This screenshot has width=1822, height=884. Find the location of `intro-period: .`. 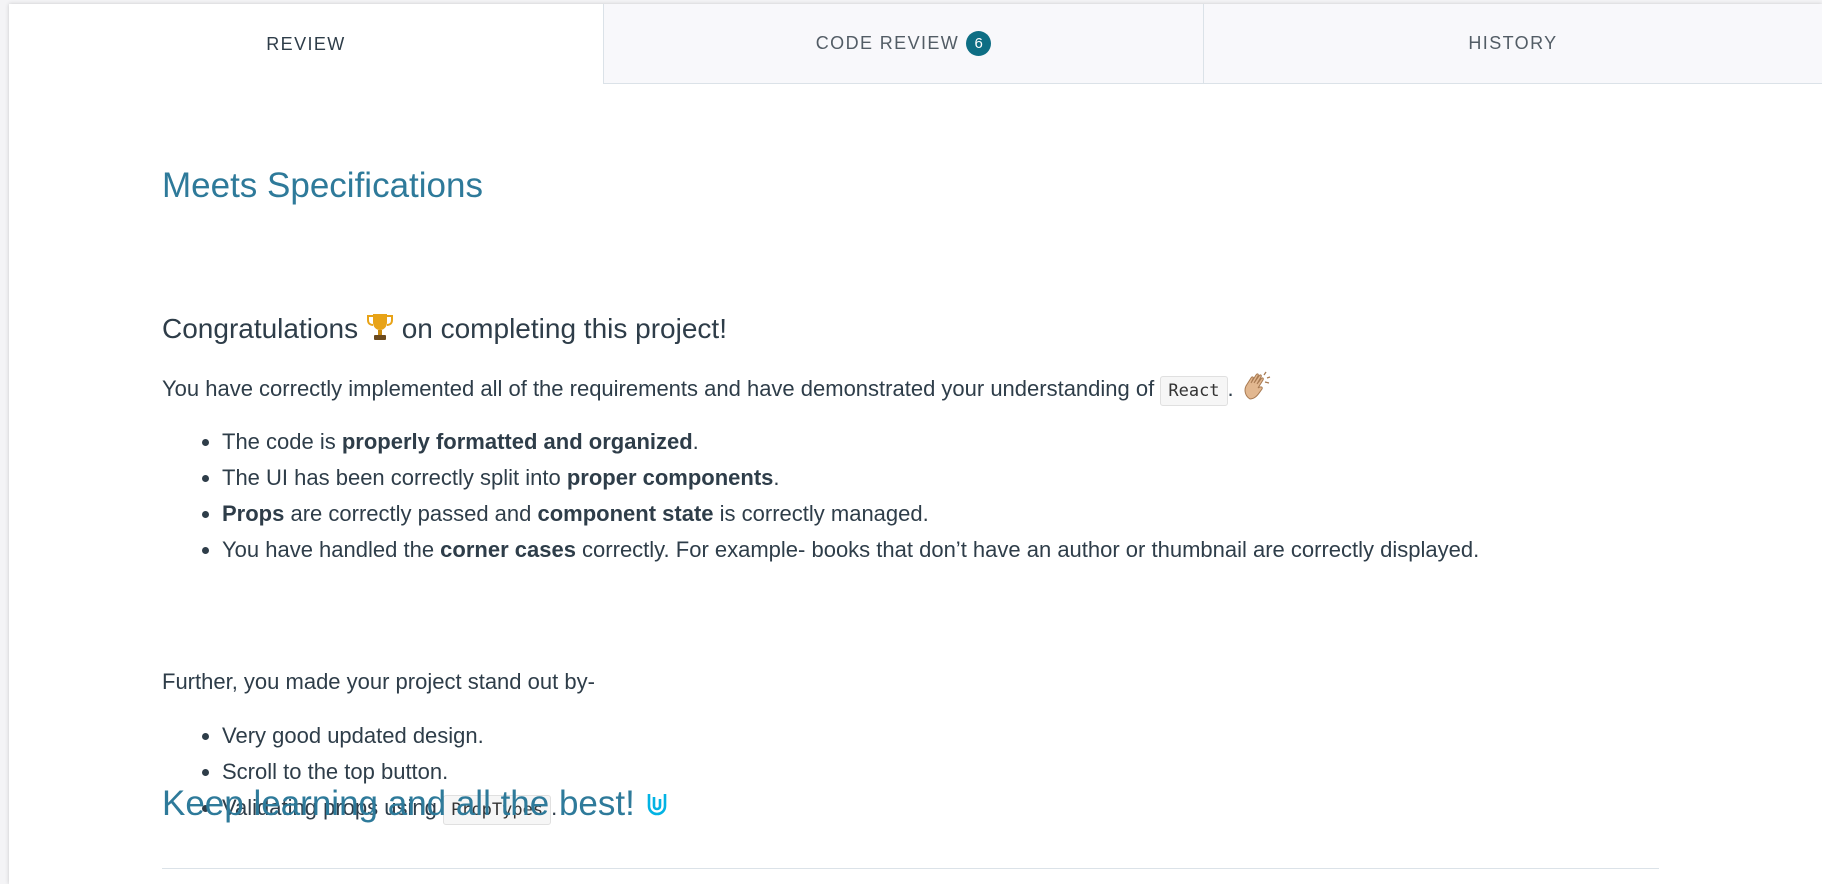

intro-period: . is located at coordinates (1230, 388).